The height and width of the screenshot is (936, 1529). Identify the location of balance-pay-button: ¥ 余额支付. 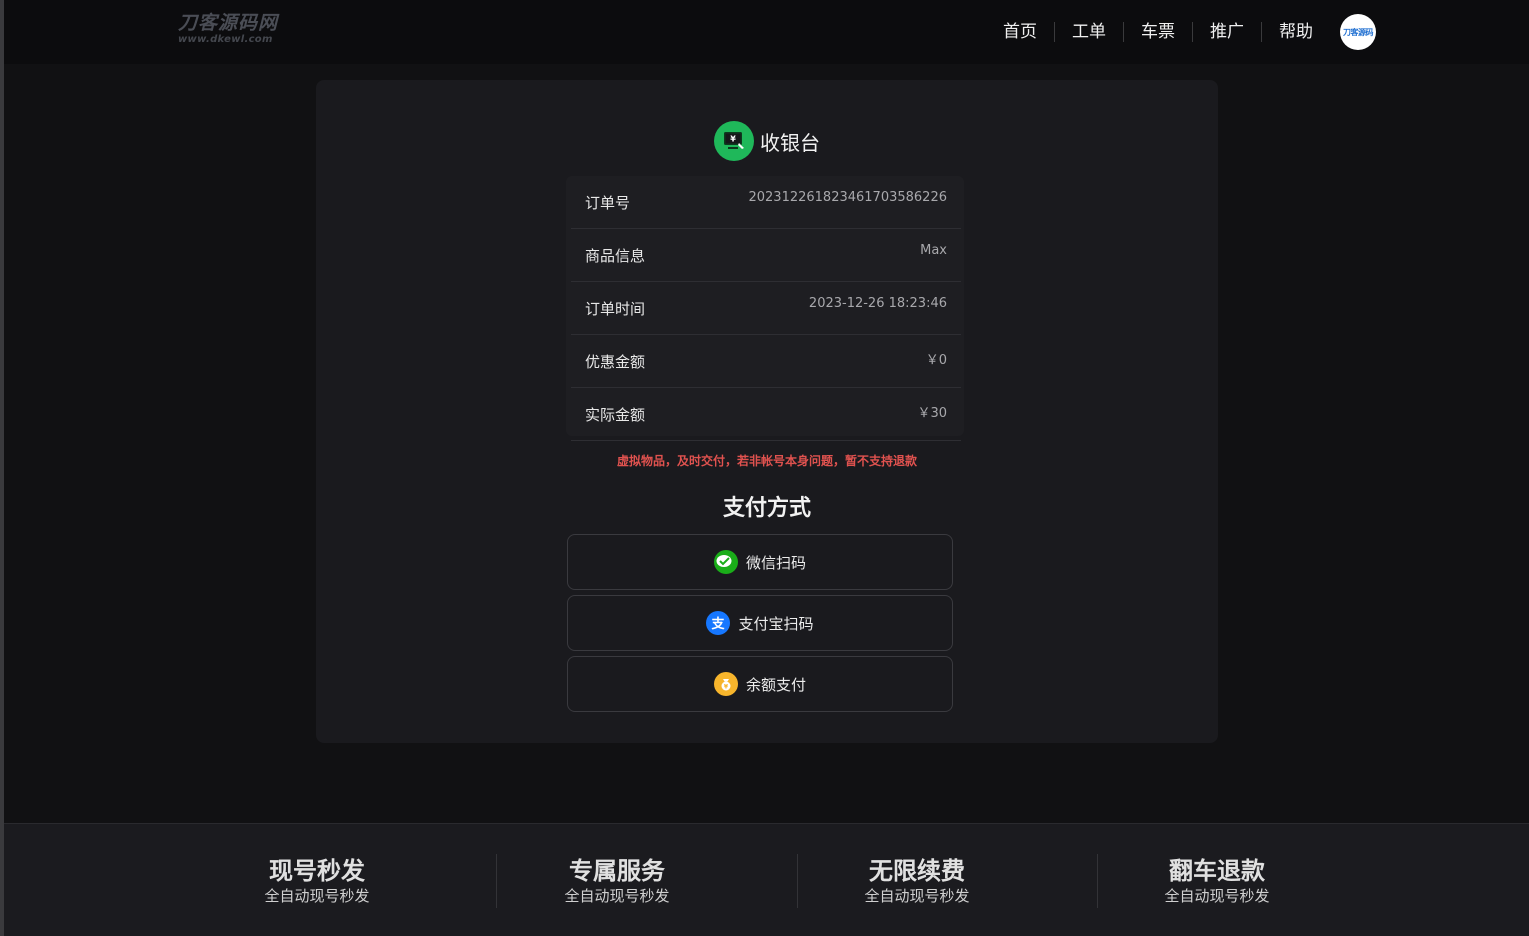
(760, 684).